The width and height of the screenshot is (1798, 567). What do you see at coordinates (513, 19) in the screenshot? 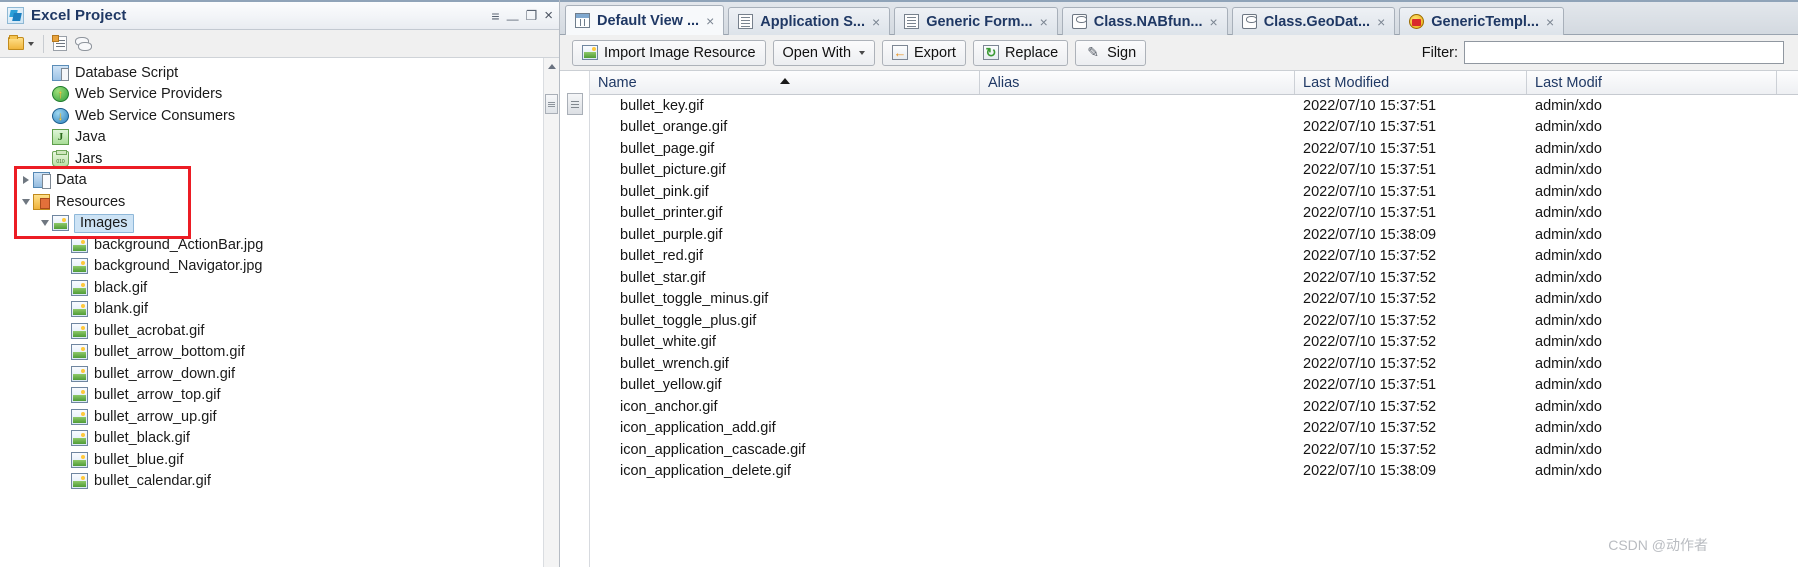
I see `minimize-icon: —` at bounding box center [513, 19].